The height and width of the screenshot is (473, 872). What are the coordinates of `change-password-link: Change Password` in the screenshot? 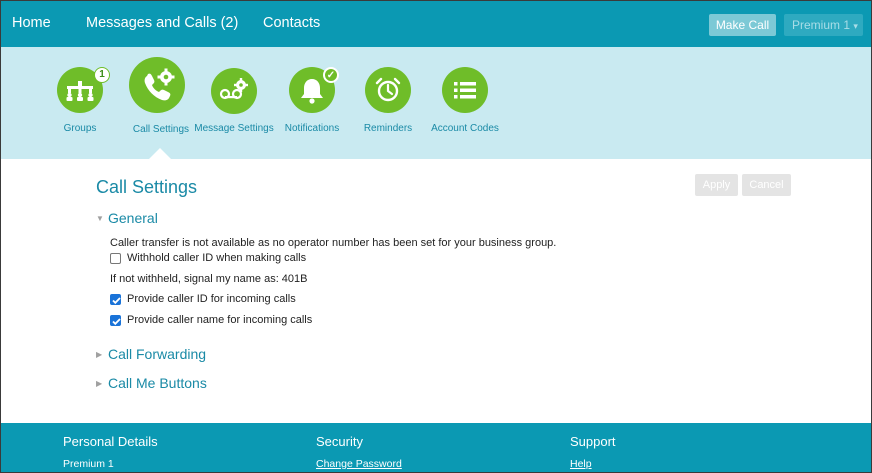 It's located at (359, 464).